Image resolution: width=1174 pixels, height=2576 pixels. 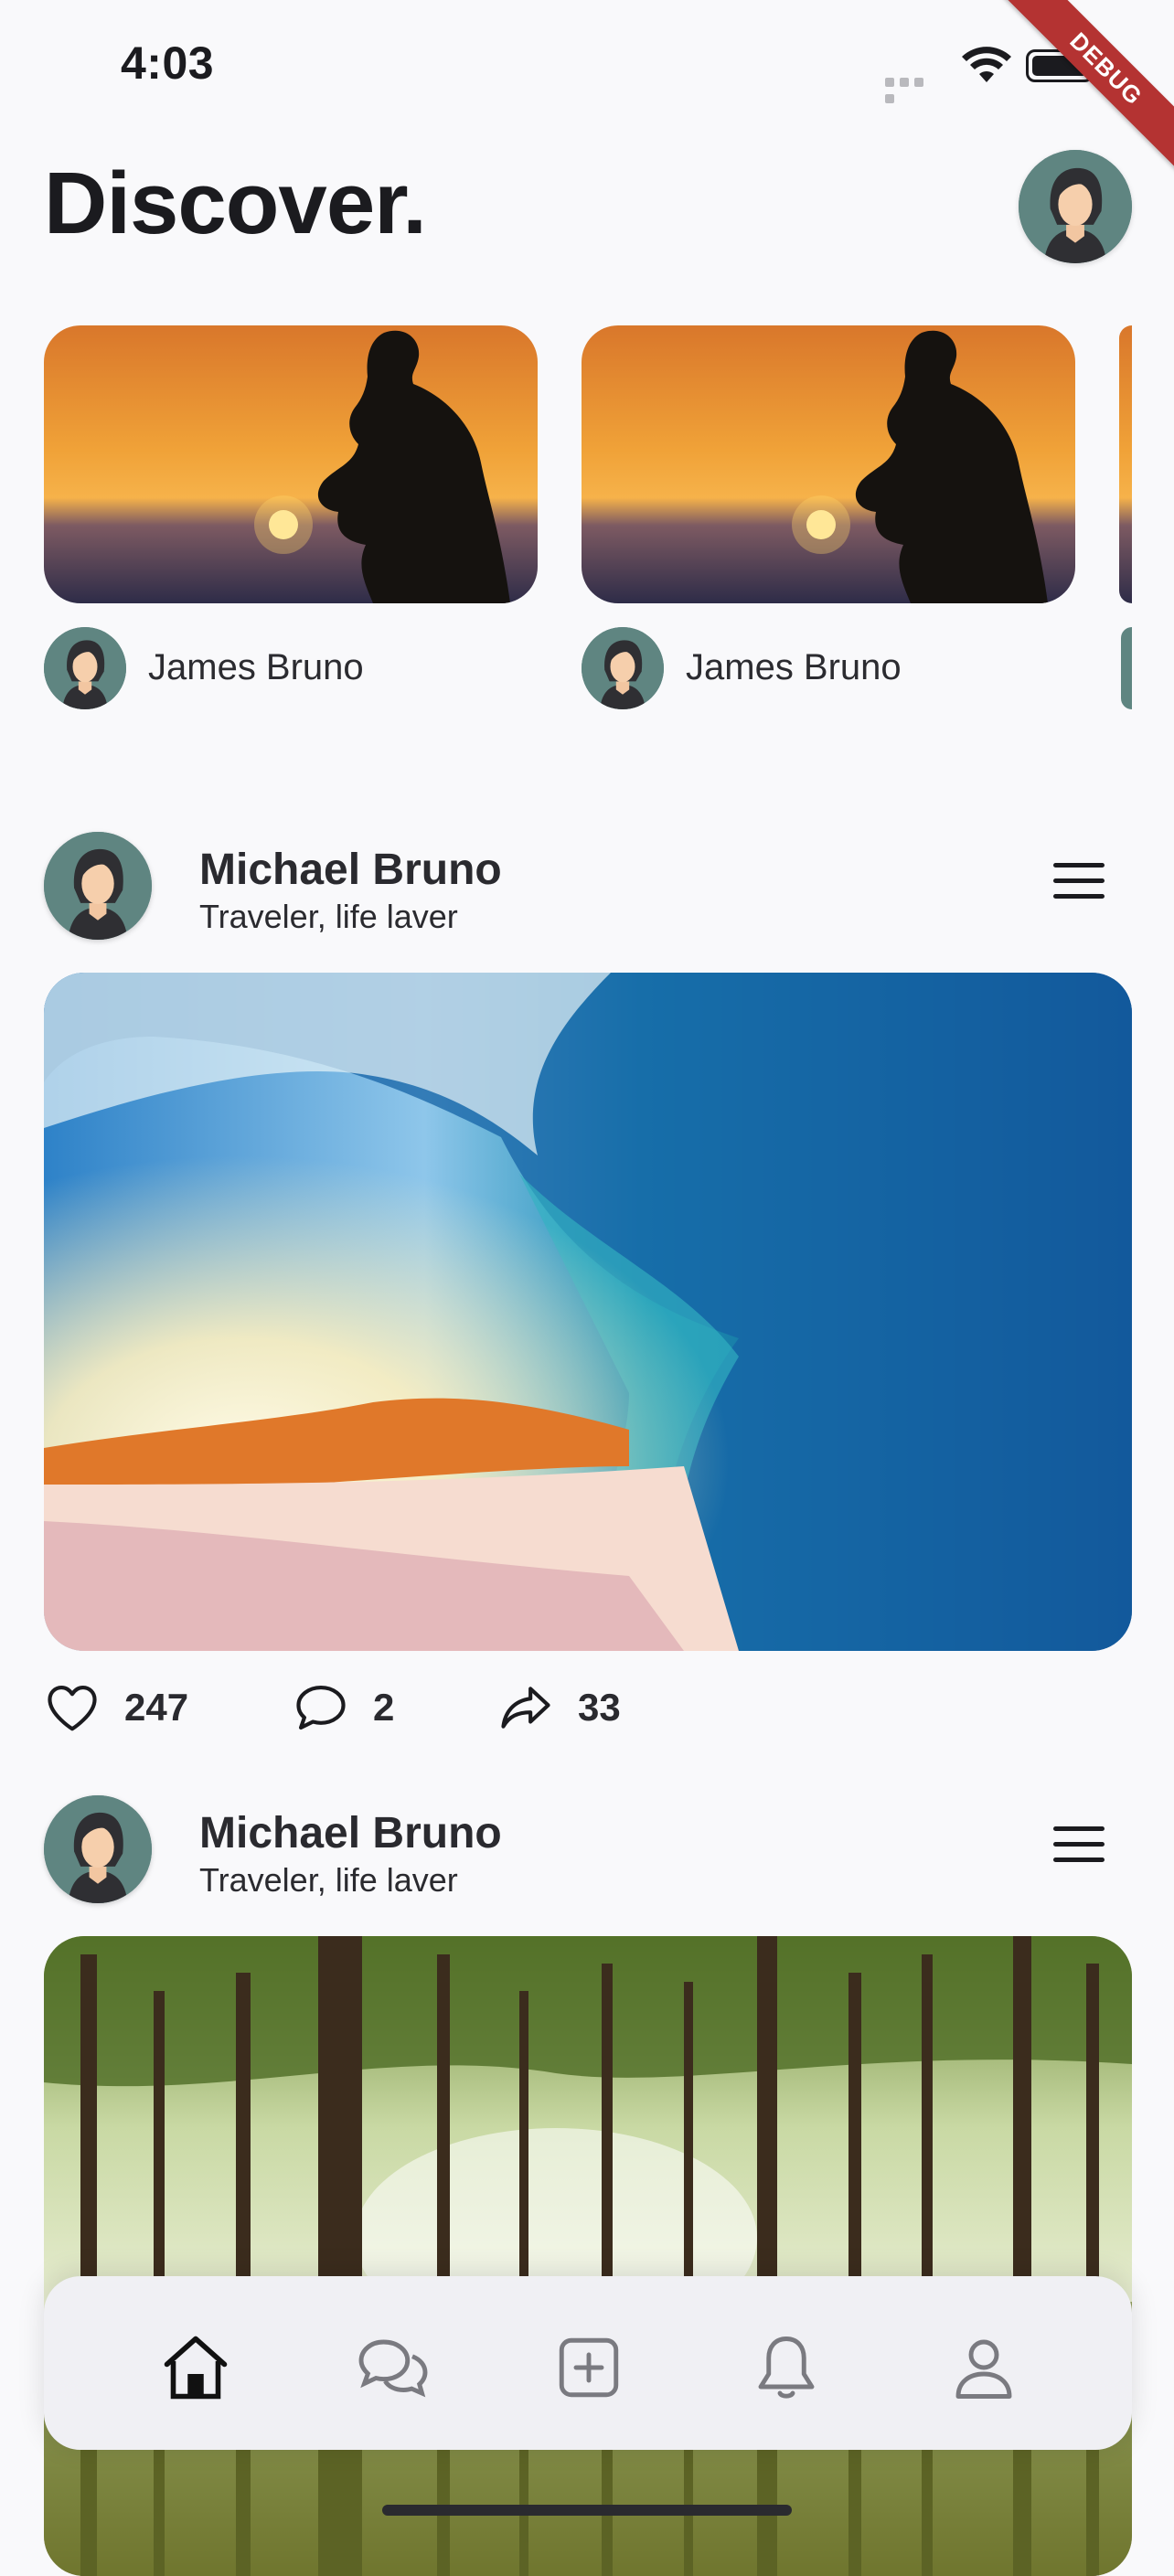 What do you see at coordinates (195, 2367) in the screenshot?
I see `home-icon` at bounding box center [195, 2367].